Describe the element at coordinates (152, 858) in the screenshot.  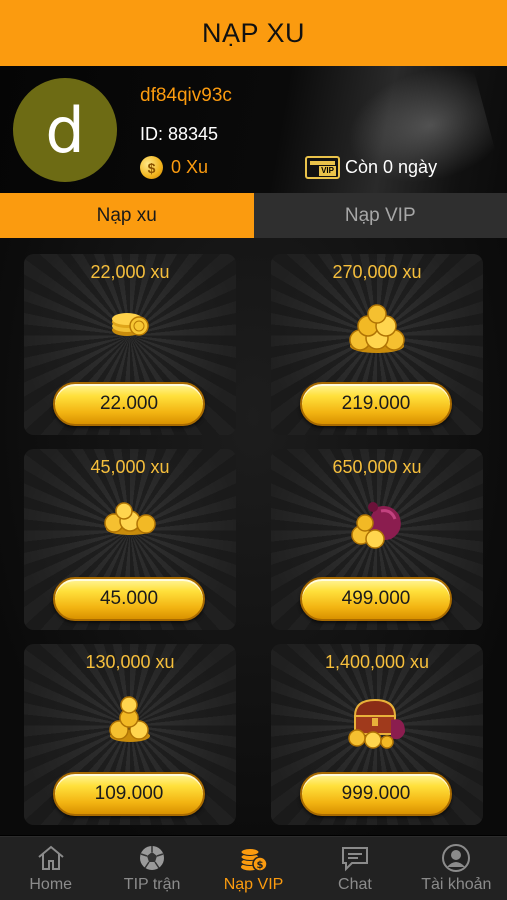
I see `soccer-ball-icon` at that location.